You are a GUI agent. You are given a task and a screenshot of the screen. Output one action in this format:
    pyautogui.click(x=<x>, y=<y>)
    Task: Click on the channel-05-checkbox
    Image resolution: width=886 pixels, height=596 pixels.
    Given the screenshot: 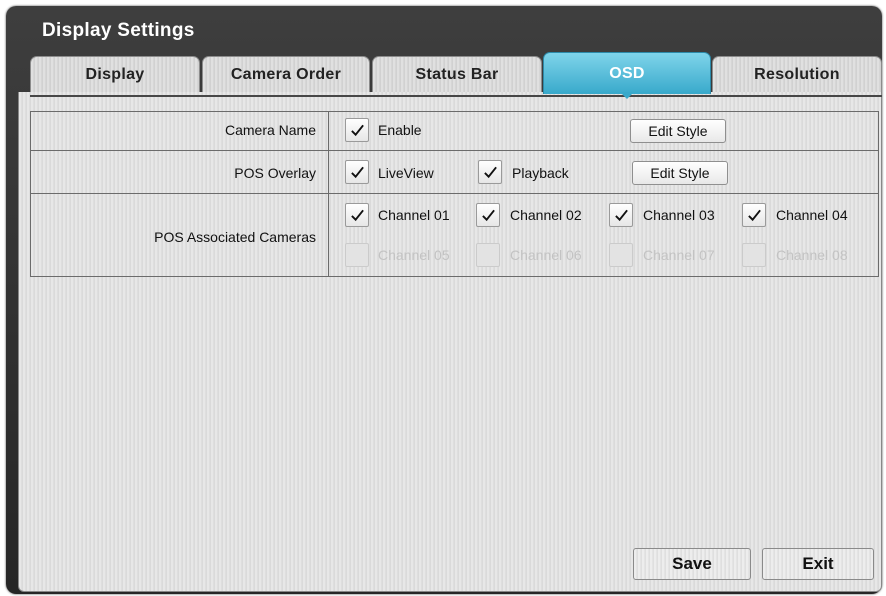 What is the action you would take?
    pyautogui.click(x=357, y=255)
    